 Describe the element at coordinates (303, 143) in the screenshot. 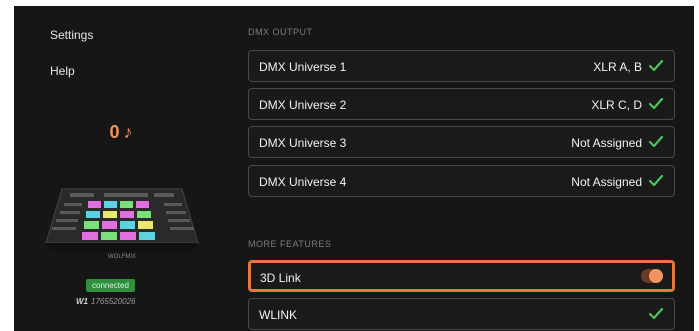

I see `row-label: DMX Universe 3` at that location.